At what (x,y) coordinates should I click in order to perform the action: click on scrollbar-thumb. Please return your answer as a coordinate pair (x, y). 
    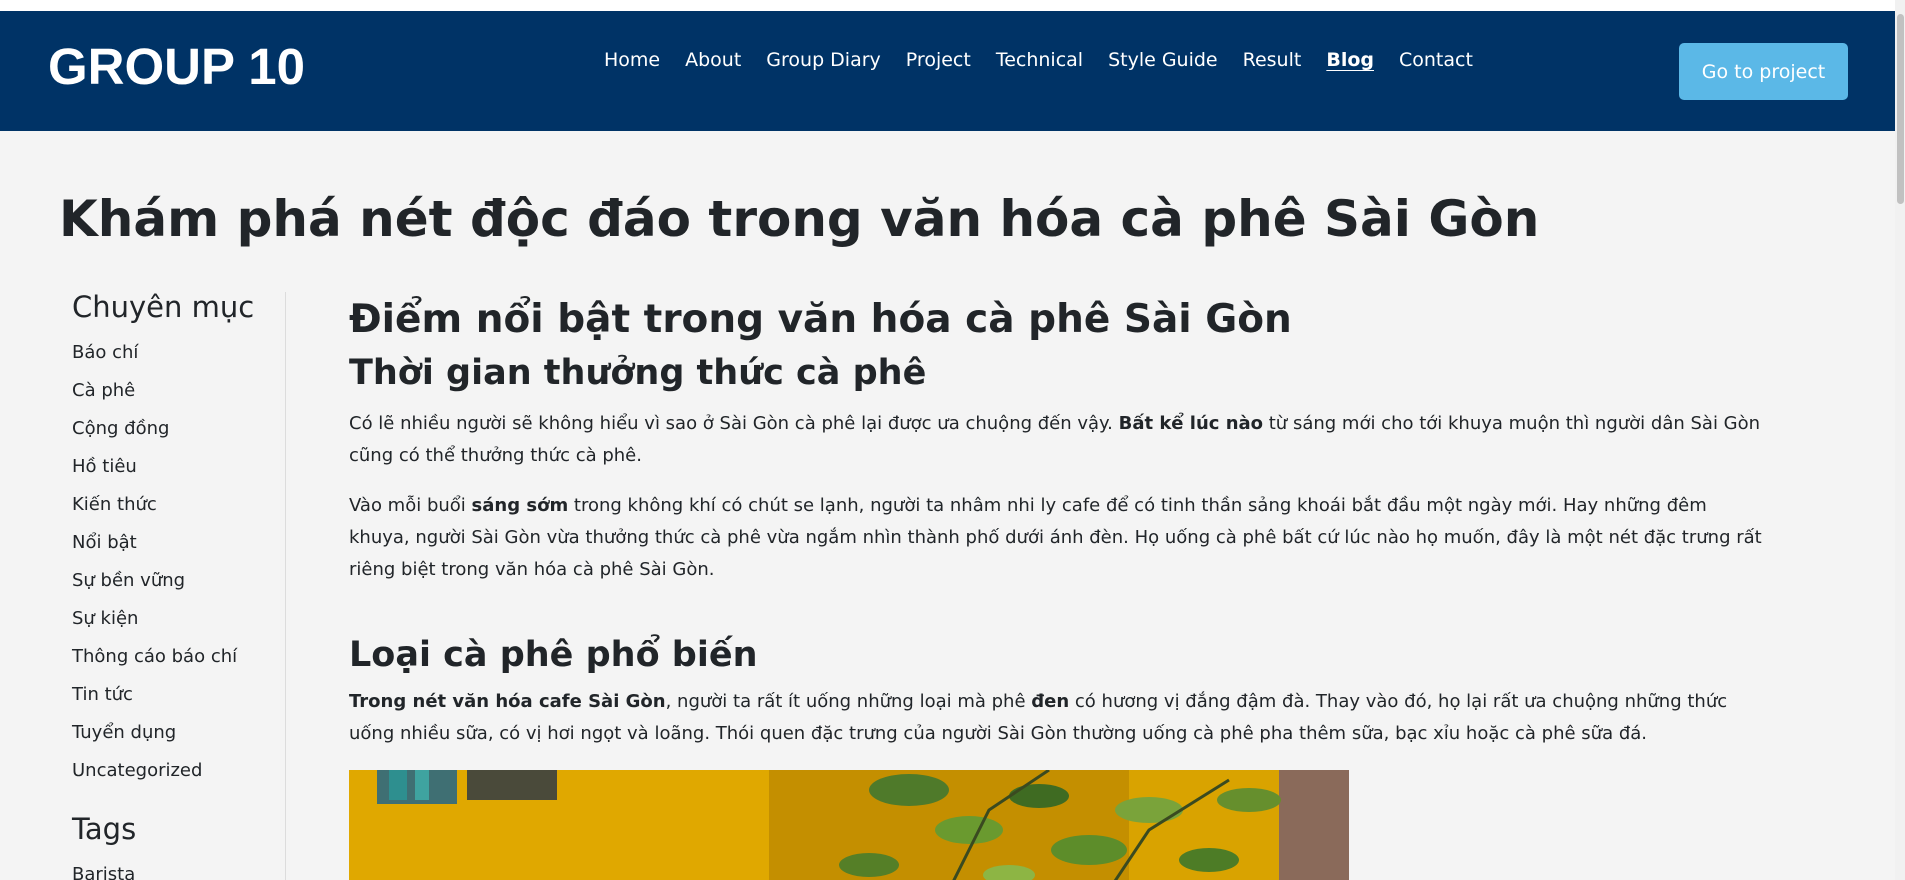
    Looking at the image, I should click on (1900, 109).